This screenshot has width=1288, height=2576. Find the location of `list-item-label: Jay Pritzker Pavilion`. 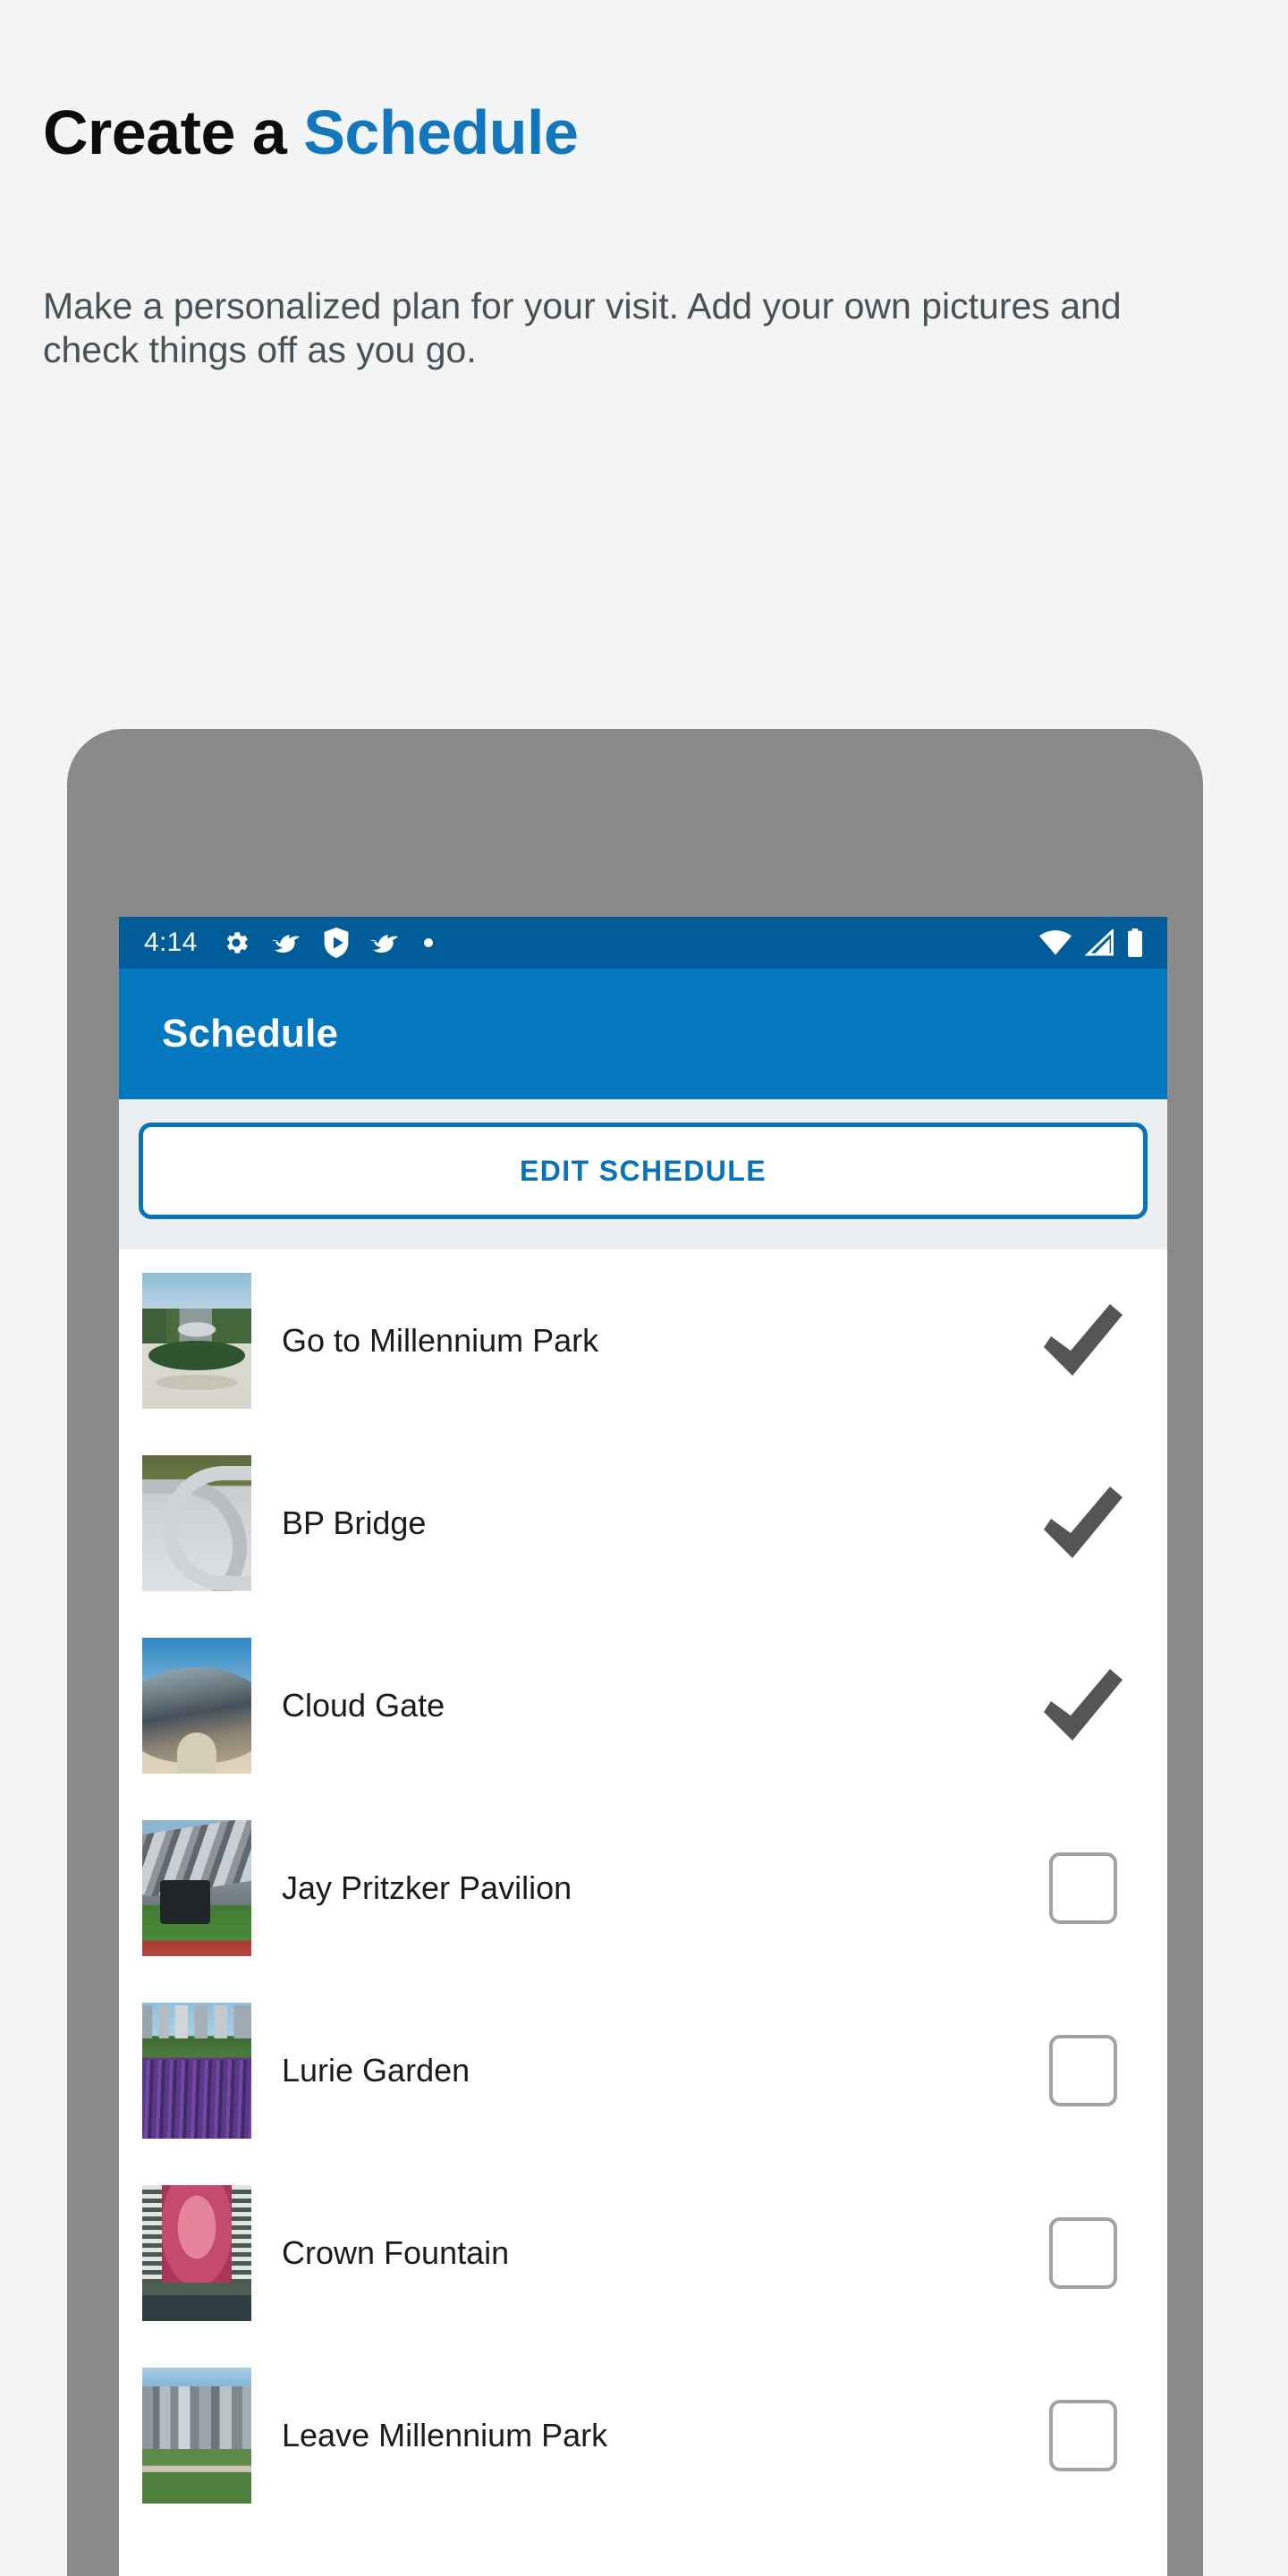

list-item-label: Jay Pritzker Pavilion is located at coordinates (427, 1887).